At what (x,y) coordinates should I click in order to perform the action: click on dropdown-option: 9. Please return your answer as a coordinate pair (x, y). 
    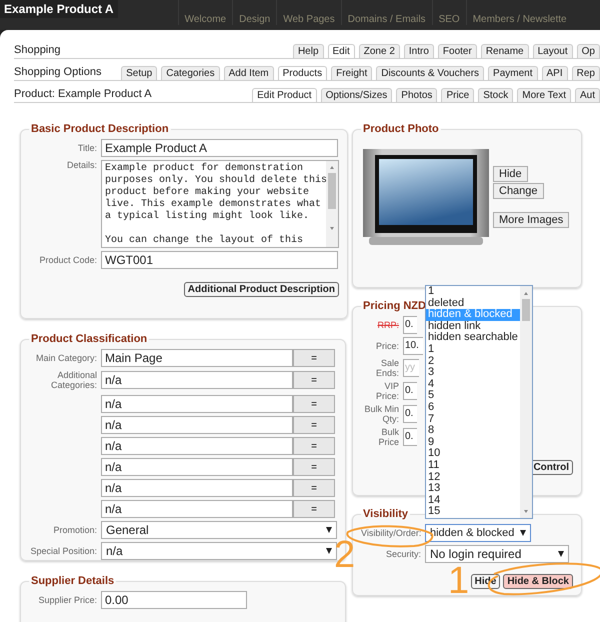
    Looking at the image, I should click on (473, 442).